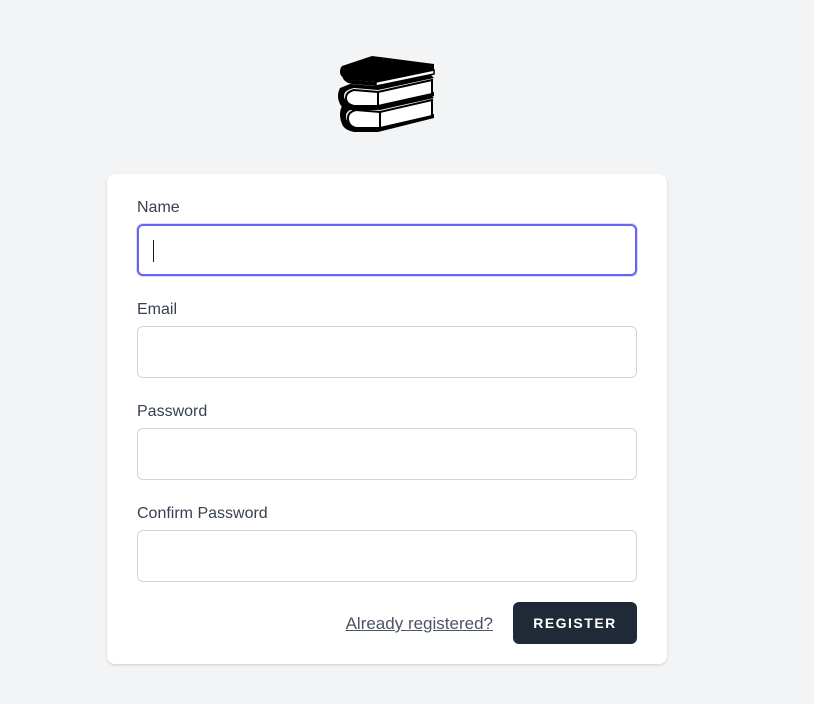  I want to click on confirm-password-label: Confirm Password, so click(202, 513).